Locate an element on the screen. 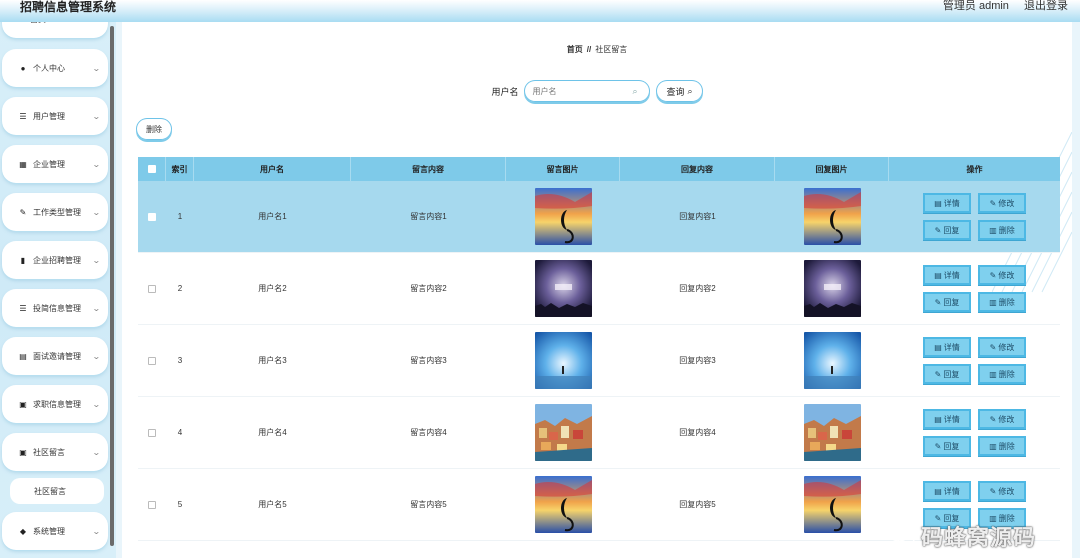  sidebar-item-4: ✎ 工作类型管理 ⌄ is located at coordinates (55, 212).